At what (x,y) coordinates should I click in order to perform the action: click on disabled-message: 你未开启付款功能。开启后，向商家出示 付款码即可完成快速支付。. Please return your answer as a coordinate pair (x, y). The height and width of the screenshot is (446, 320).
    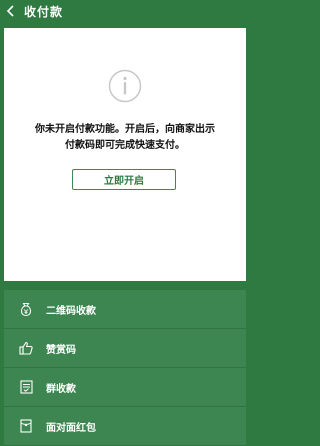
    Looking at the image, I should click on (125, 138).